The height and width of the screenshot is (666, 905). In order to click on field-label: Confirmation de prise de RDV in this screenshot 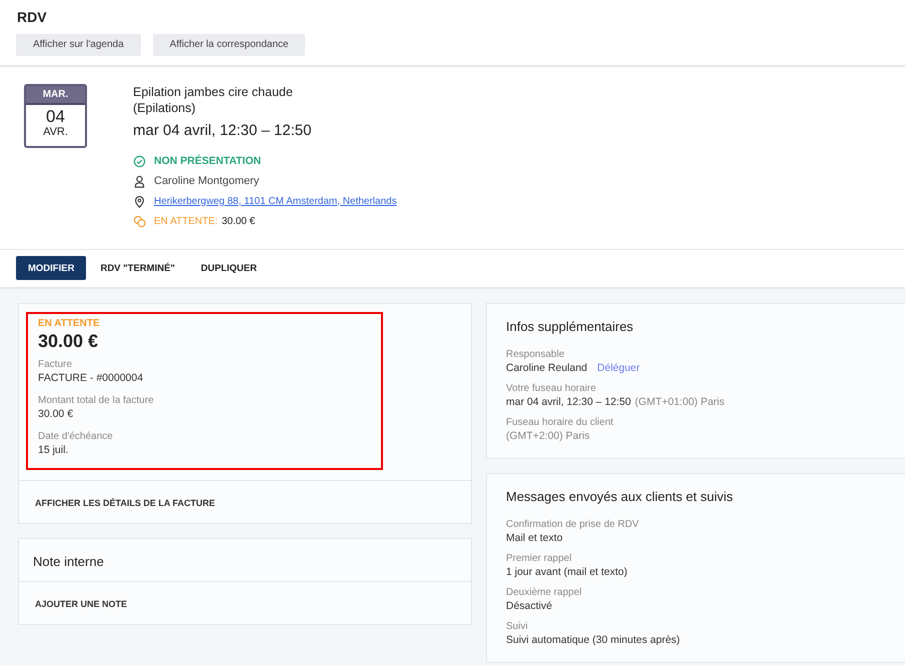, I will do `click(573, 524)`.